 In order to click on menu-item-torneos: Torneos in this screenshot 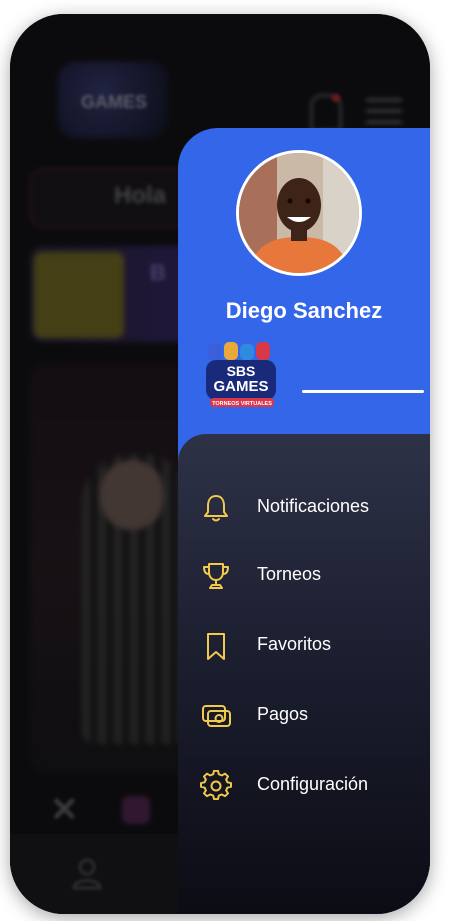, I will do `click(304, 576)`.